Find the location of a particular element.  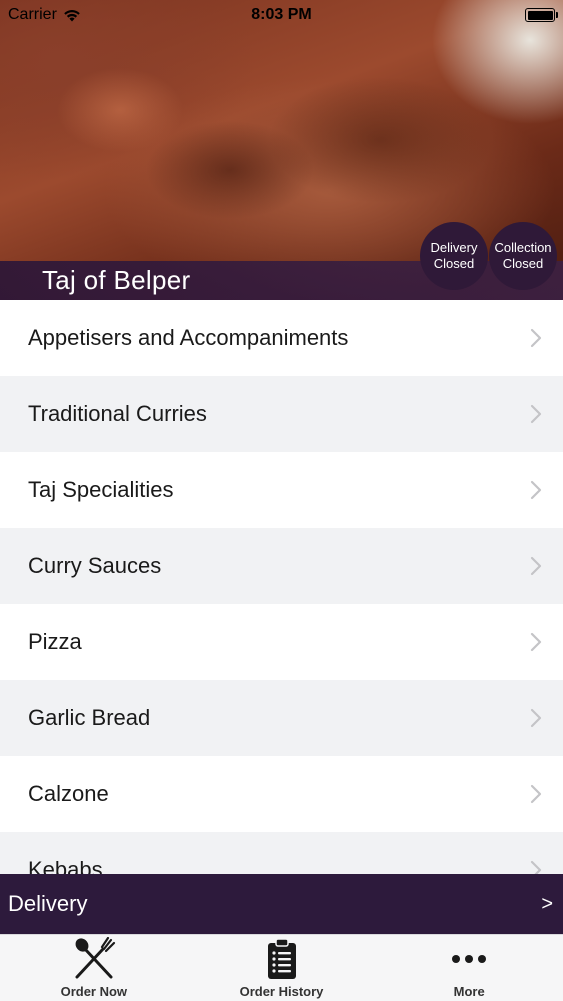

delivery-status-badge: Delivery Closed is located at coordinates (454, 256).